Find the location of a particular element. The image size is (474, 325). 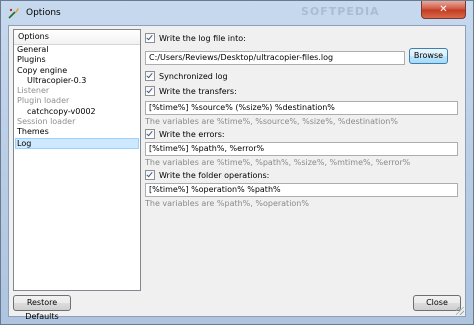

nav-item-plugin-loader: Plugin loader is located at coordinates (43, 101).